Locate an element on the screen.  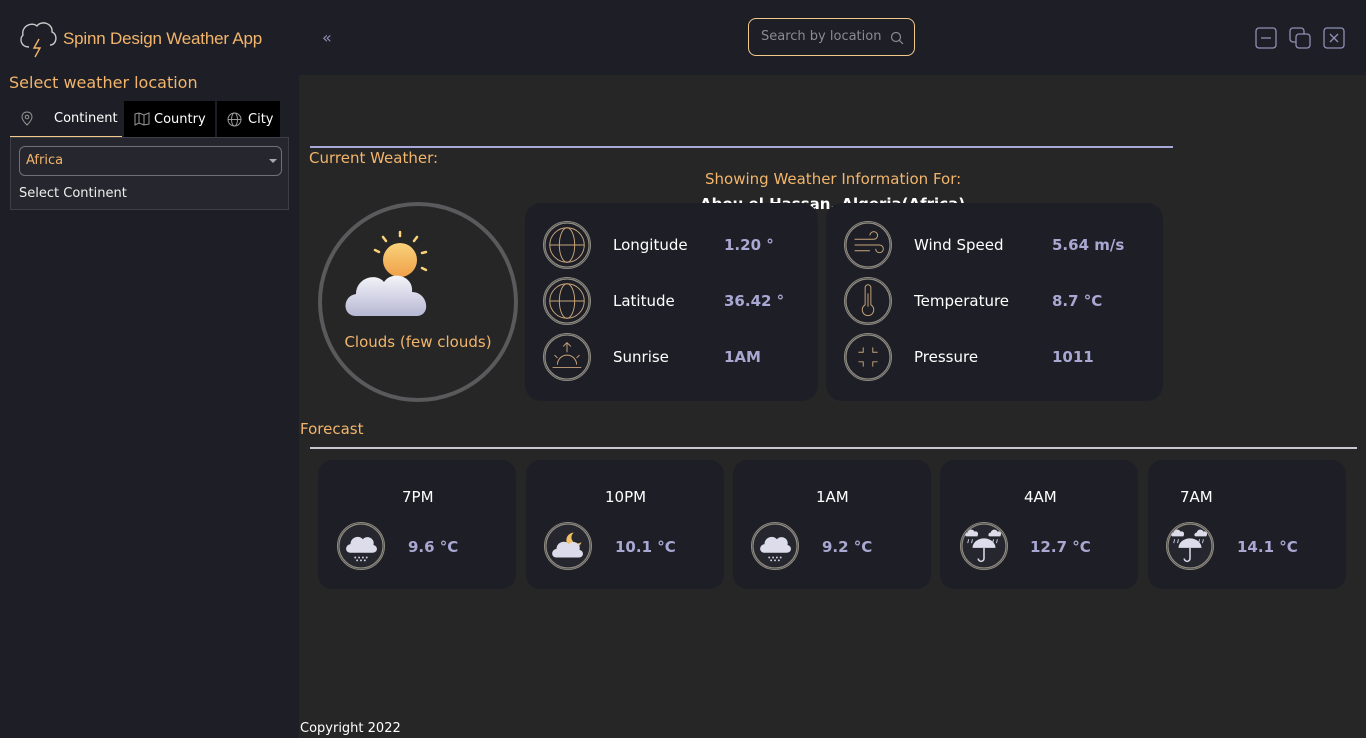
showing-label: Showing Weather Information For: is located at coordinates (833, 179).